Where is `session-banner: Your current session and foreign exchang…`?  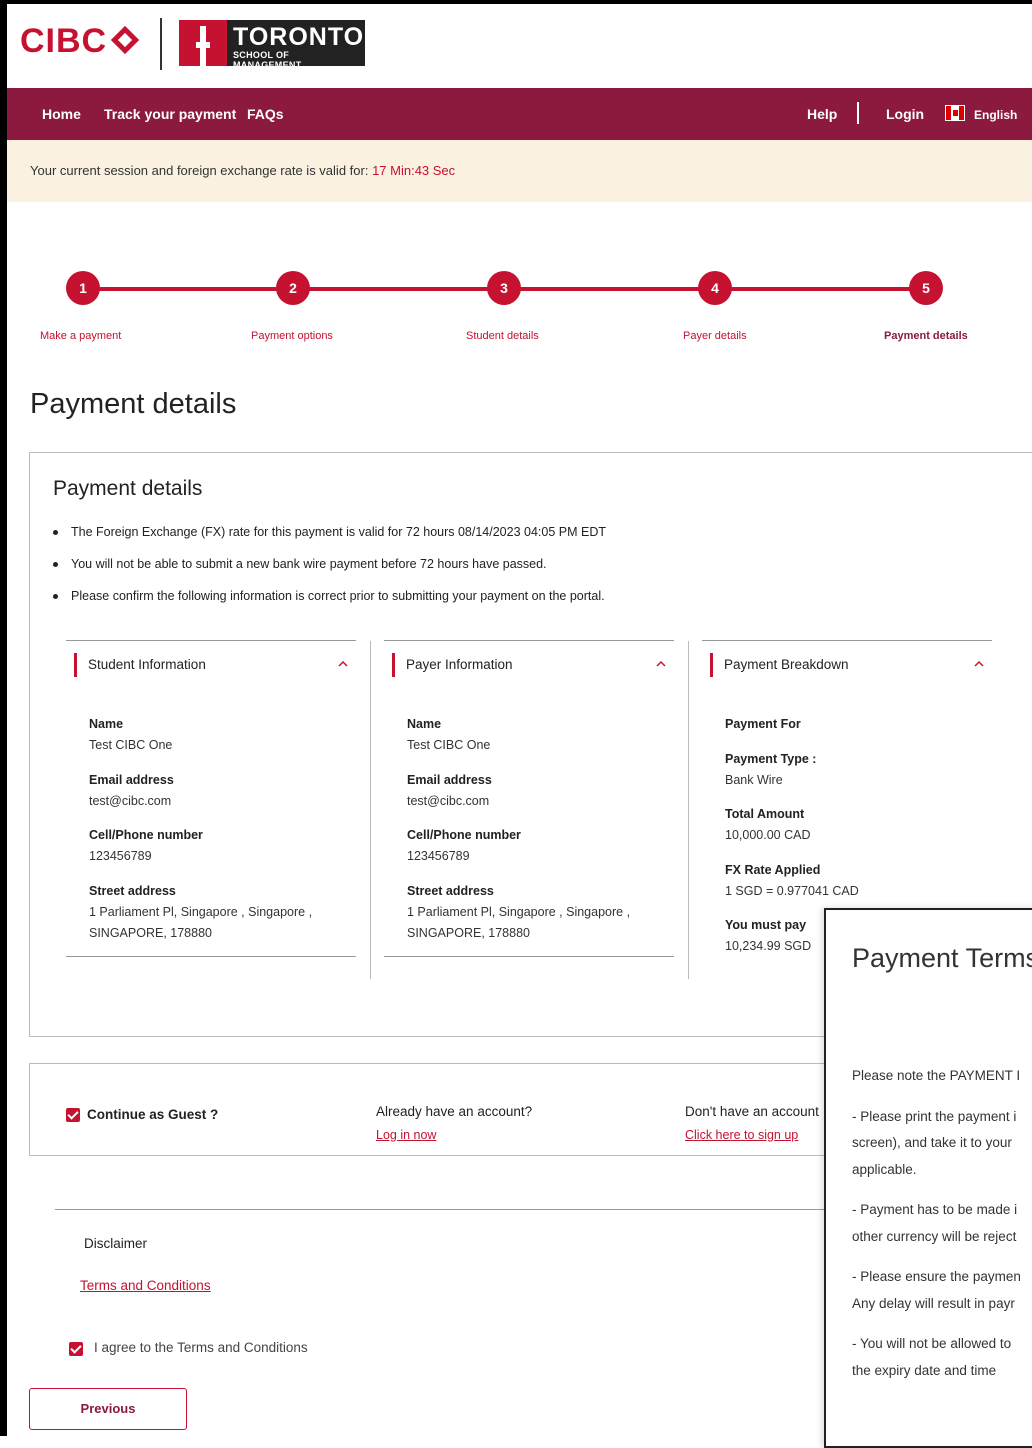
session-banner: Your current session and foreign exchang… is located at coordinates (519, 171).